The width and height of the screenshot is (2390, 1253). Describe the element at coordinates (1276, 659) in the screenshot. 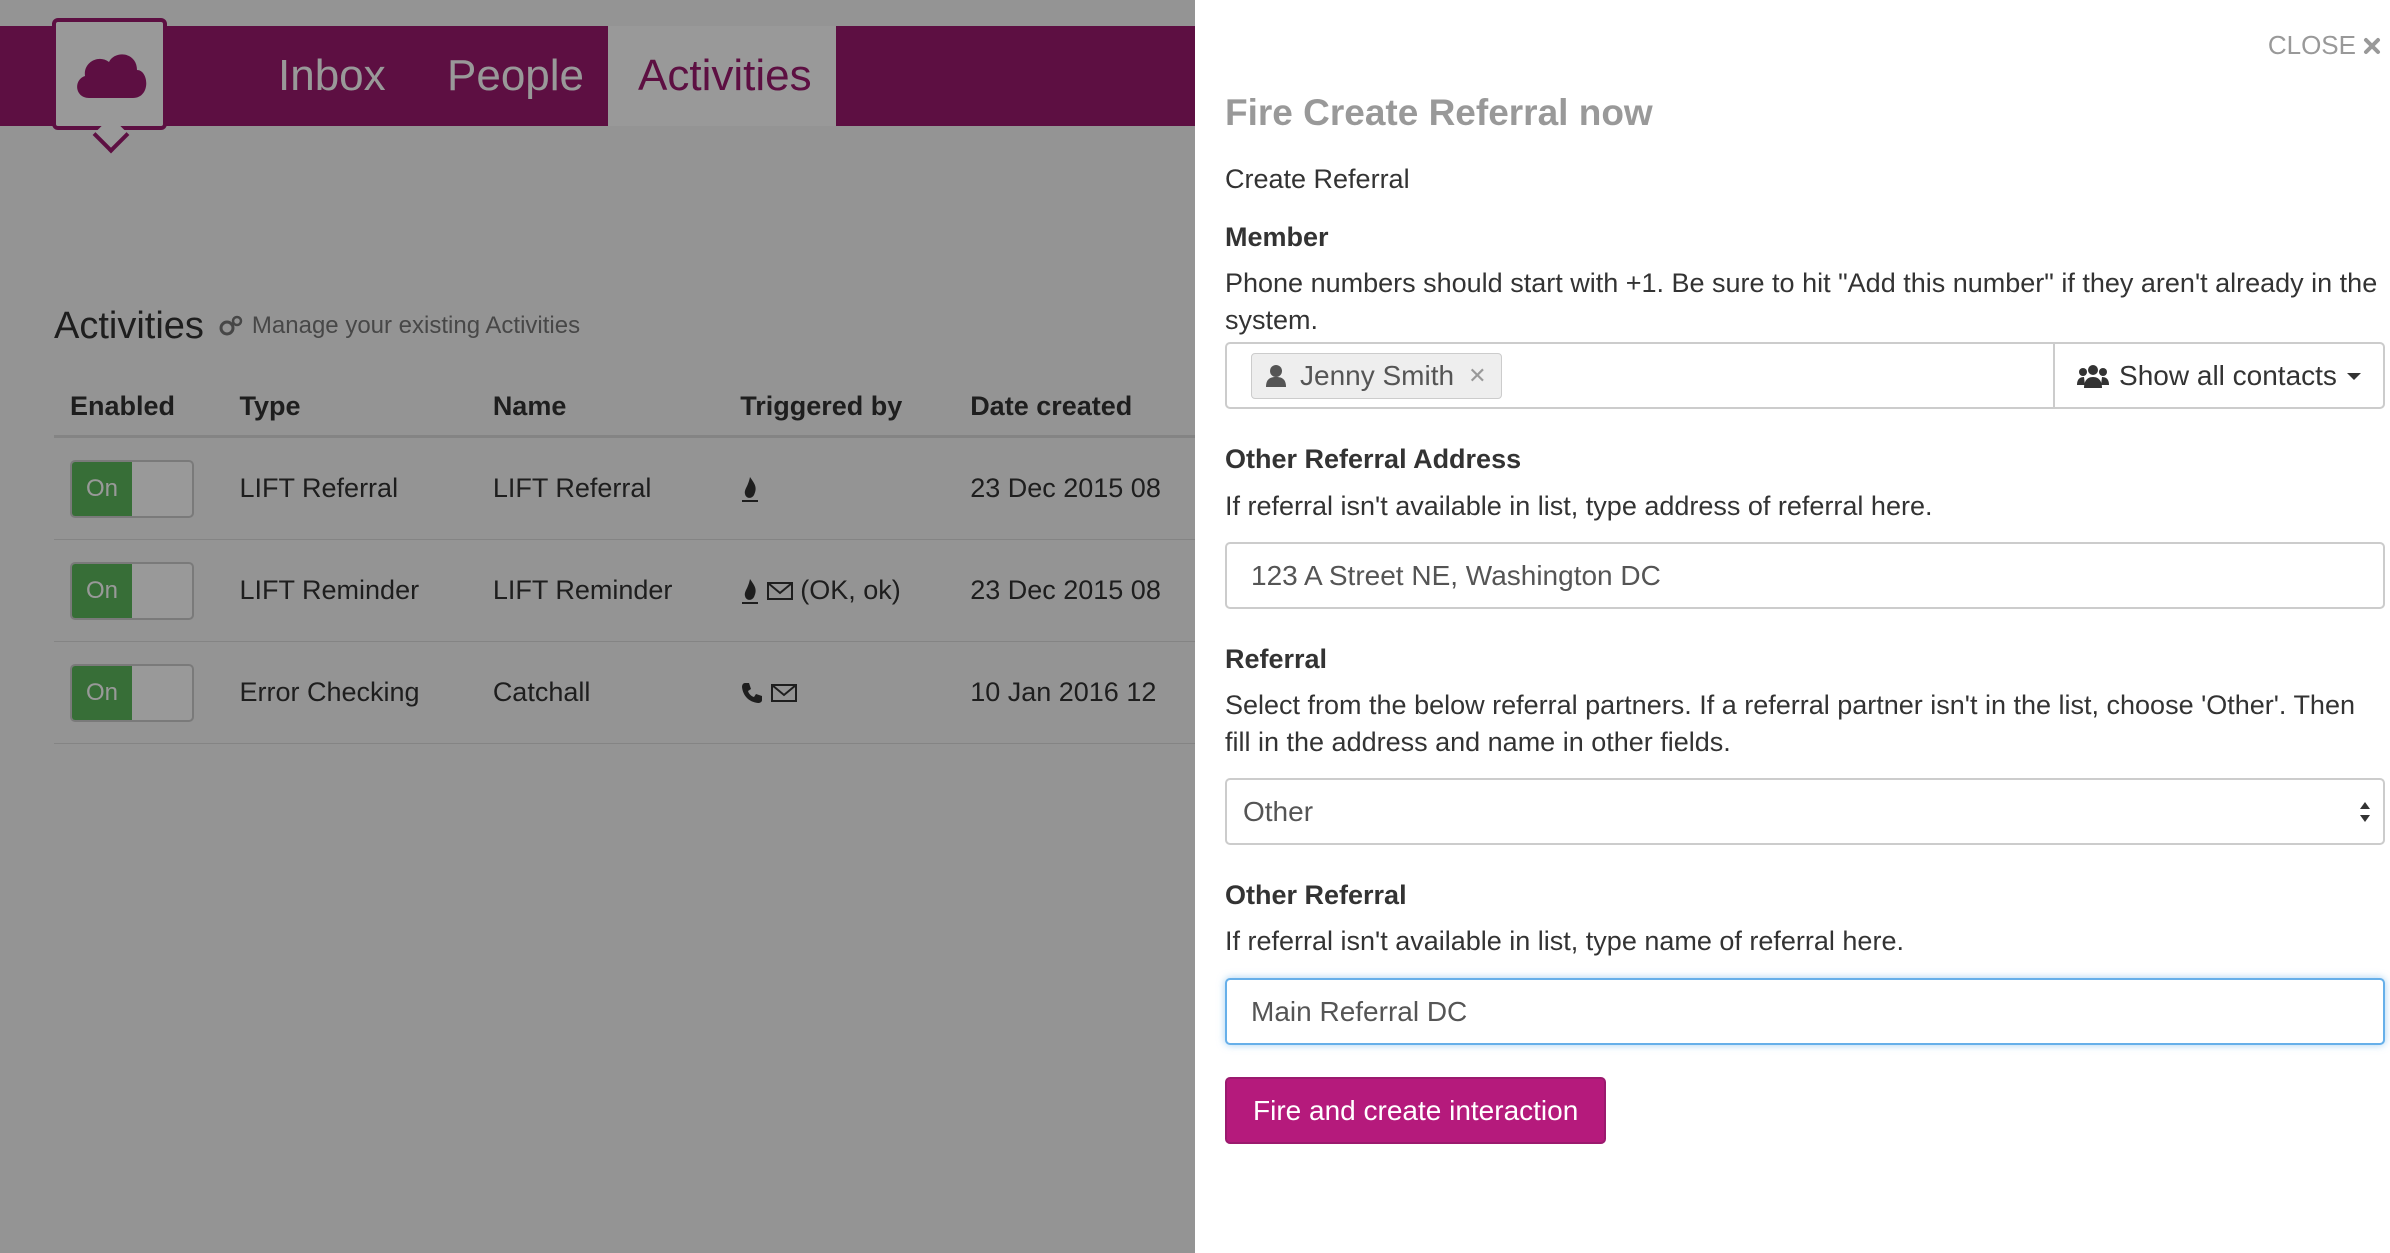

I see `referral-label: Referral` at that location.